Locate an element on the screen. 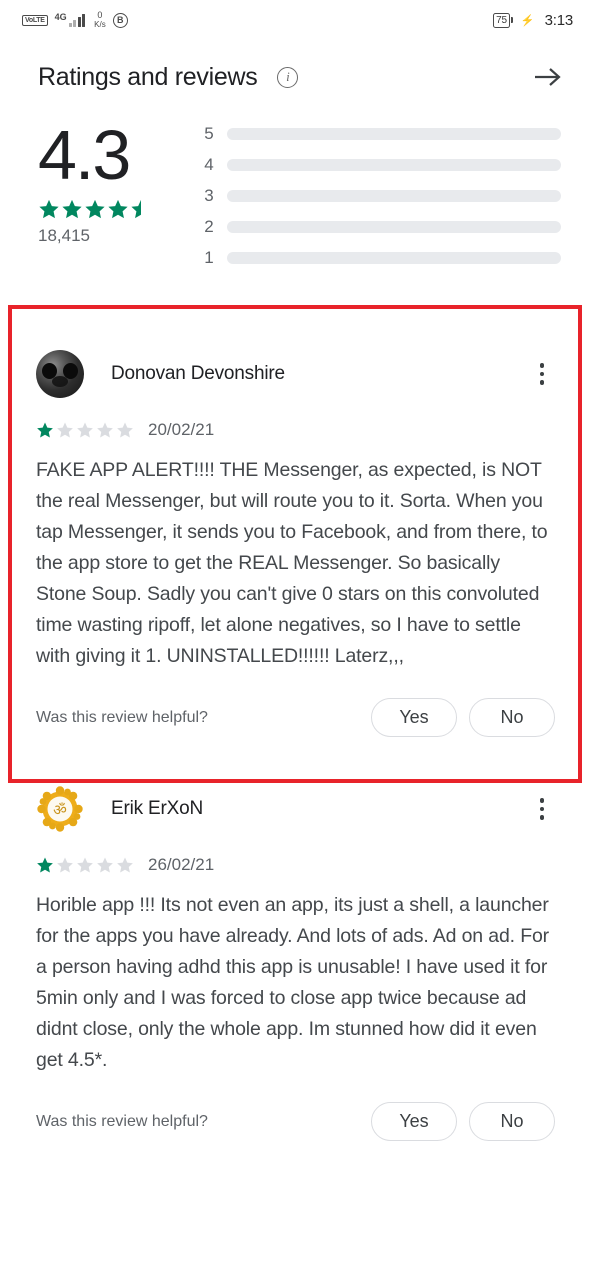  review-meta: 20/02/21 is located at coordinates (295, 430).